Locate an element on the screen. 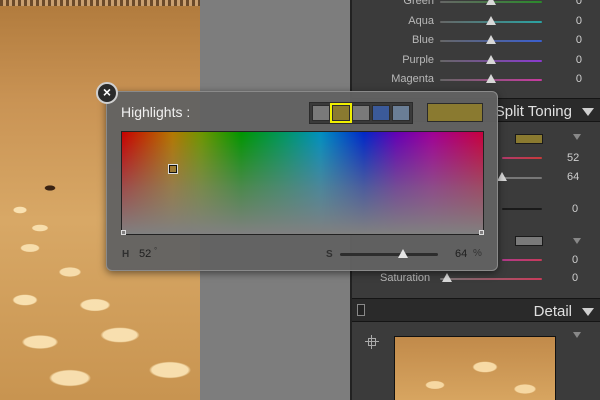 This screenshot has width=600, height=400. shadows-hue-value: 0 is located at coordinates (575, 260).